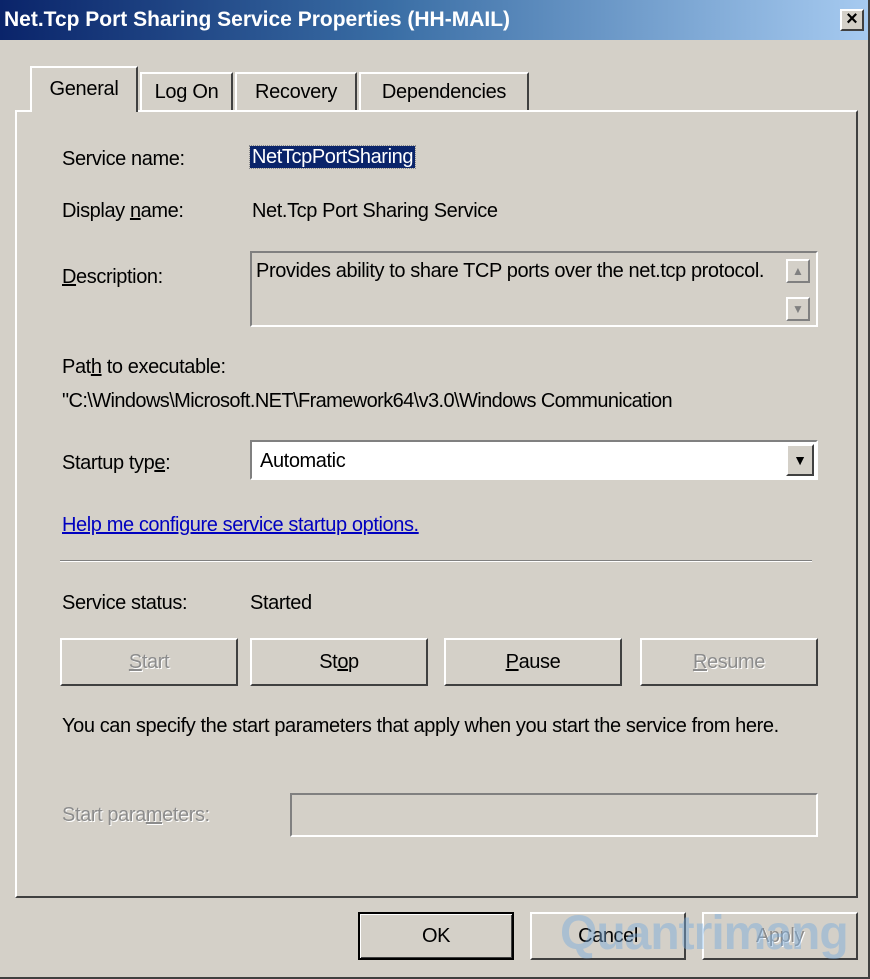  I want to click on start-button: Start, so click(149, 662).